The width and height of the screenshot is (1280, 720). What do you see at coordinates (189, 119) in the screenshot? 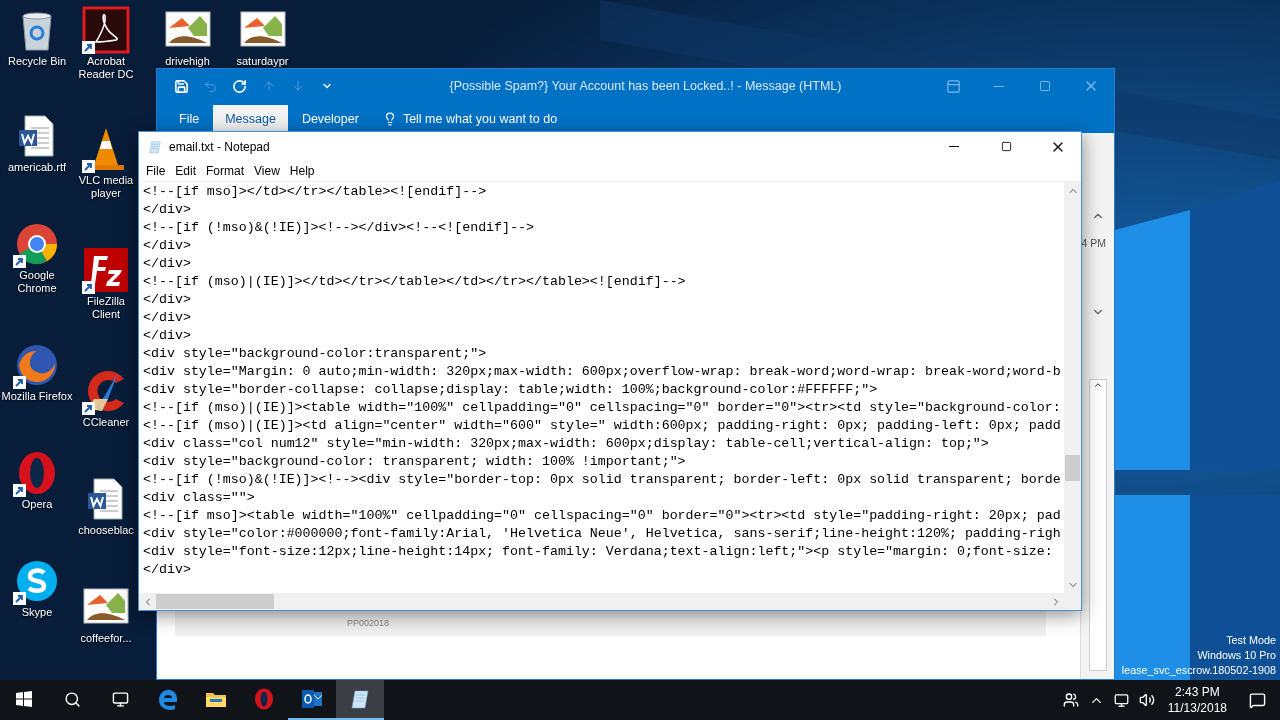
I see `ribbon-tab: File` at bounding box center [189, 119].